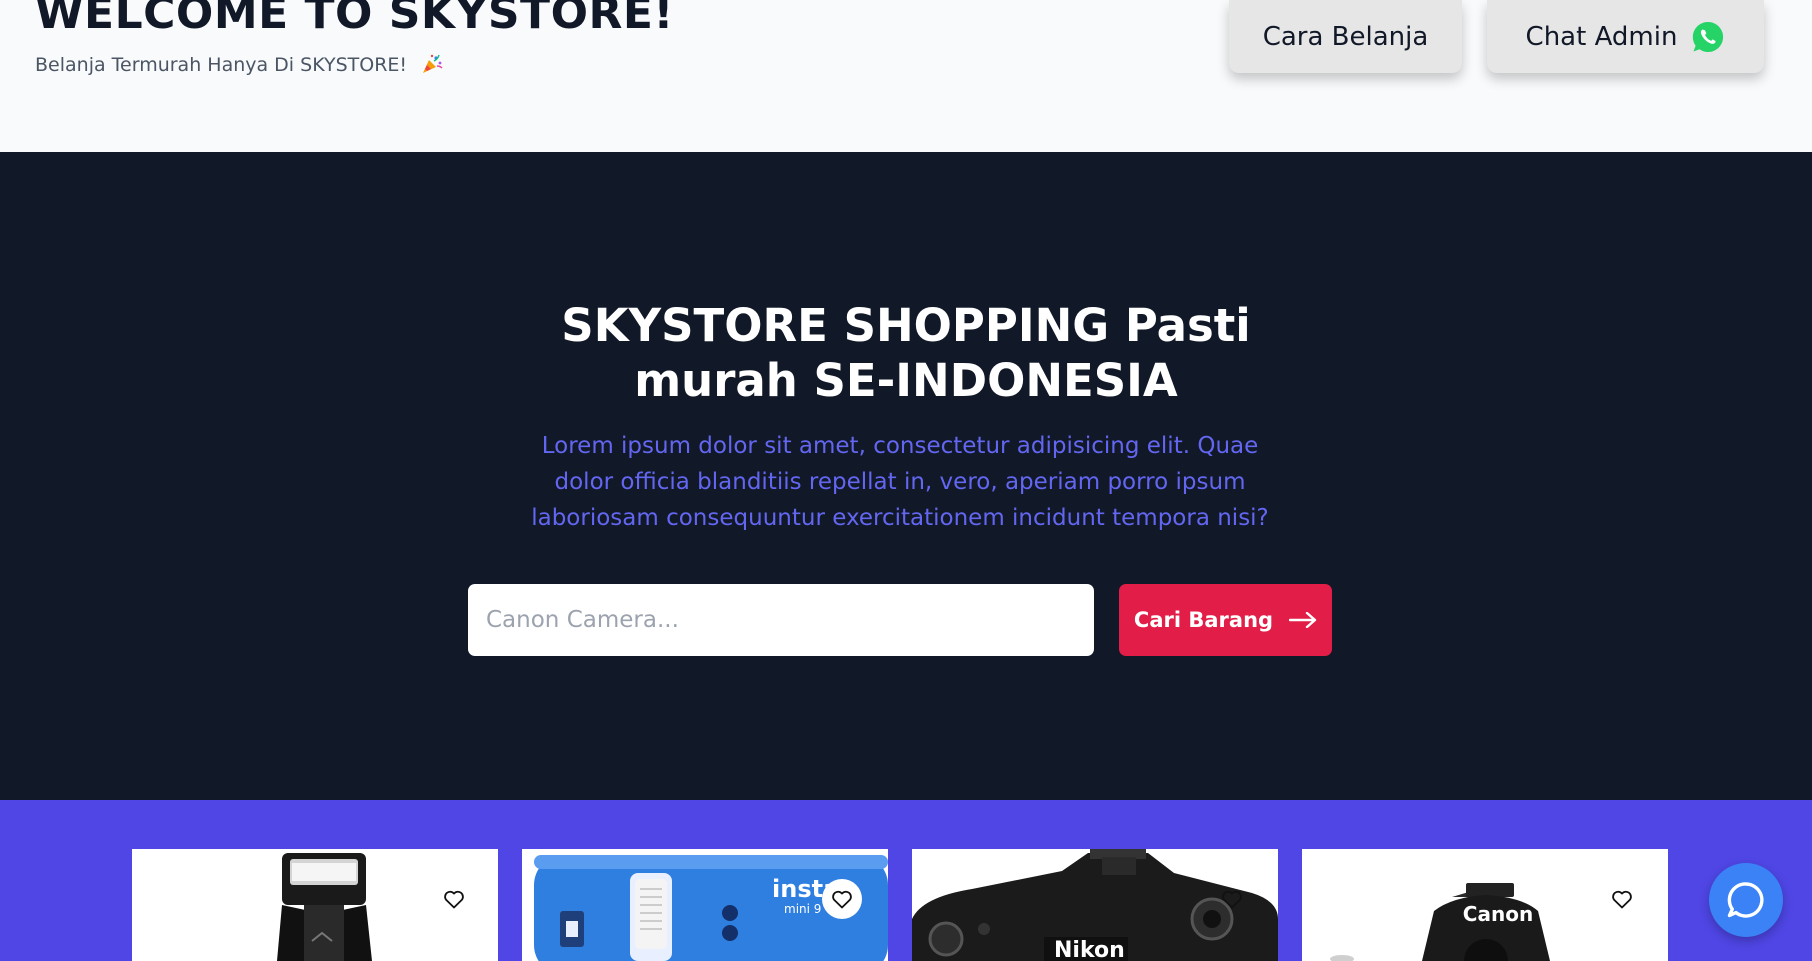 This screenshot has width=1812, height=961. What do you see at coordinates (221, 65) in the screenshot?
I see `tagline-text: Belanja Termurah Hanya Di SKYSTORE!` at bounding box center [221, 65].